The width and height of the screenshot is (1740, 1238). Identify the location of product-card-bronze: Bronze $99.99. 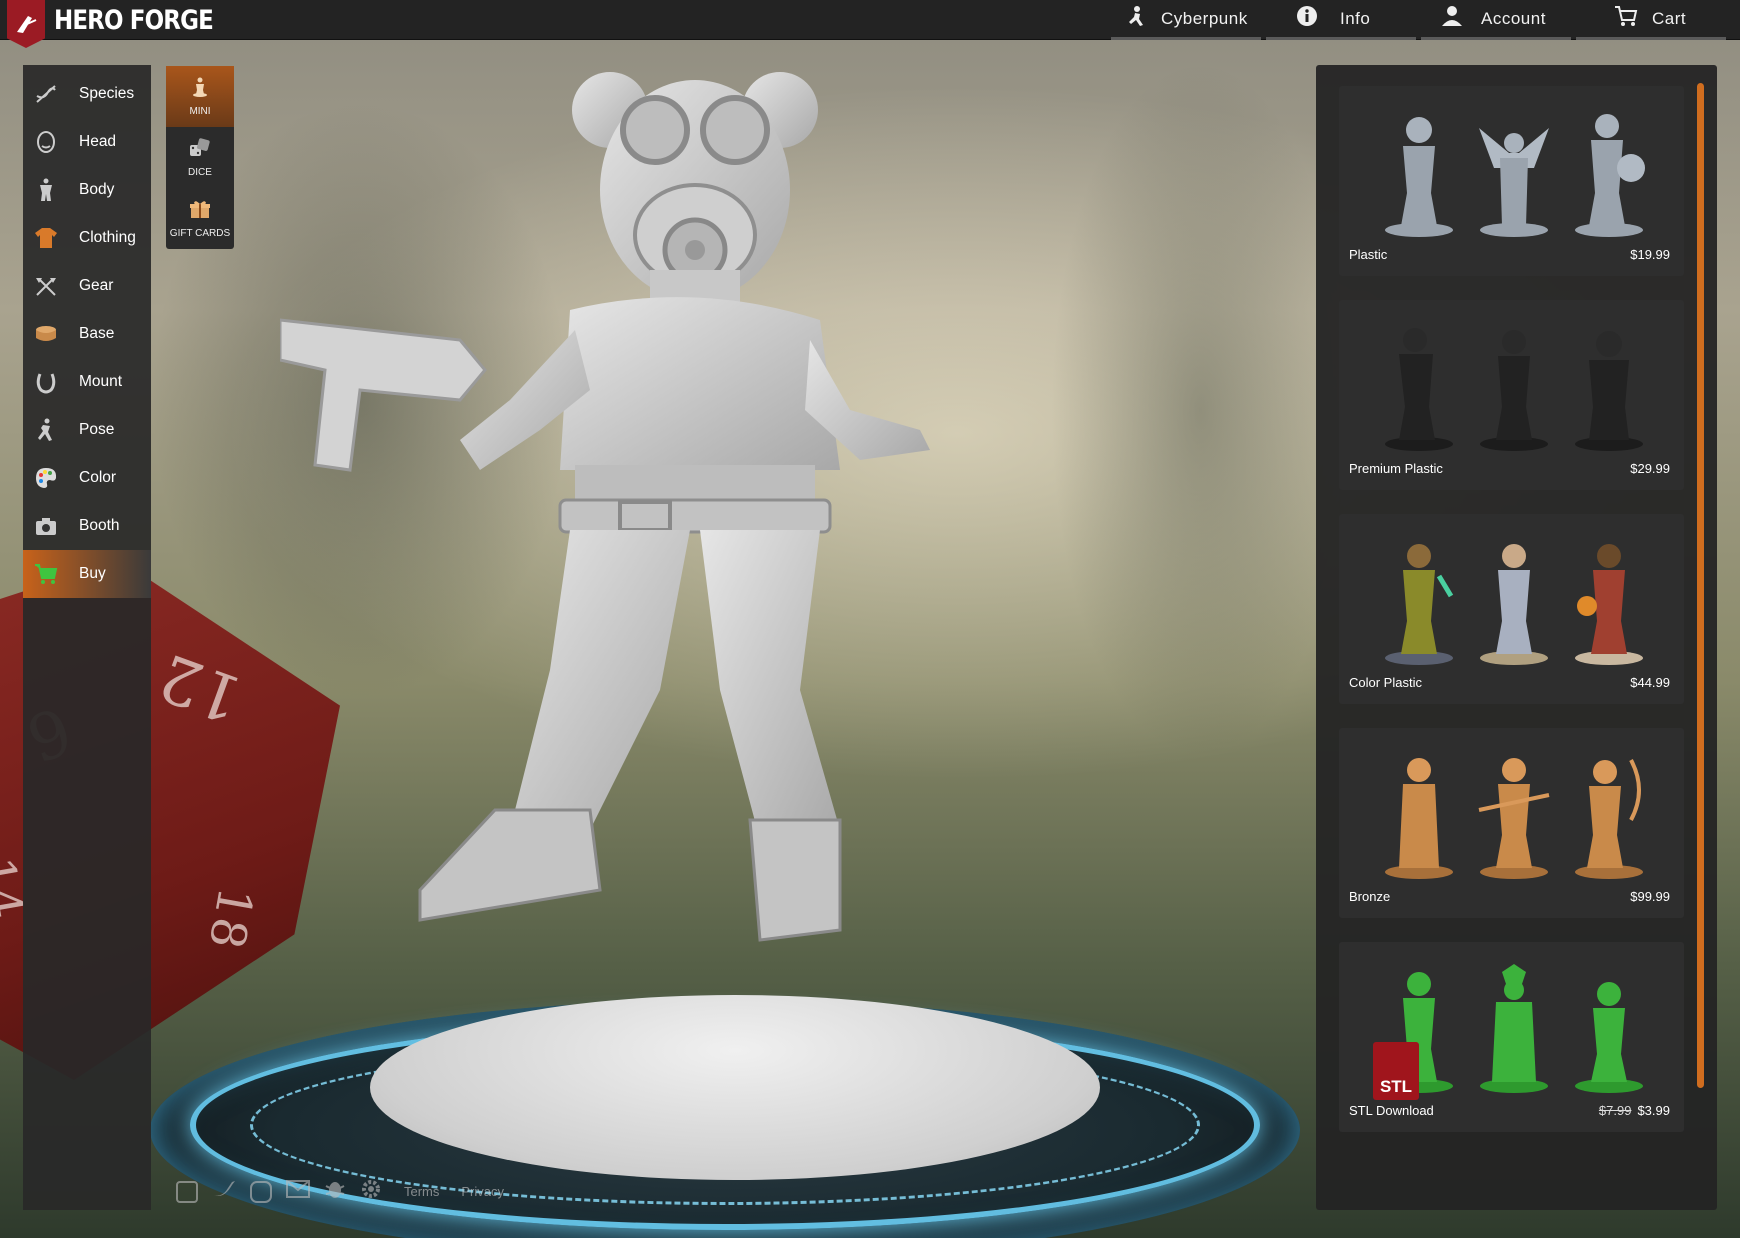
(1511, 823).